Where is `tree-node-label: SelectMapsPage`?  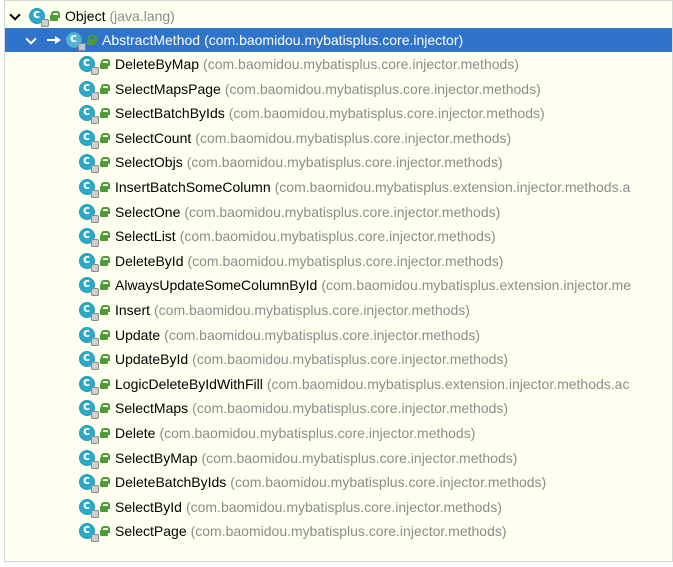 tree-node-label: SelectMapsPage is located at coordinates (168, 88).